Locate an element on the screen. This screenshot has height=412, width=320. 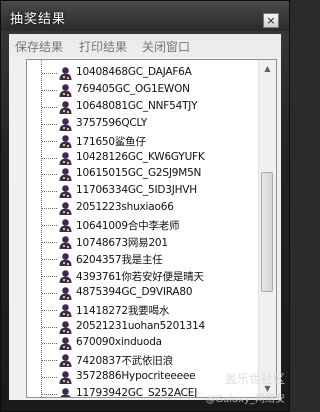
list-item-label: 769405GC_OG1EWON is located at coordinates (133, 88).